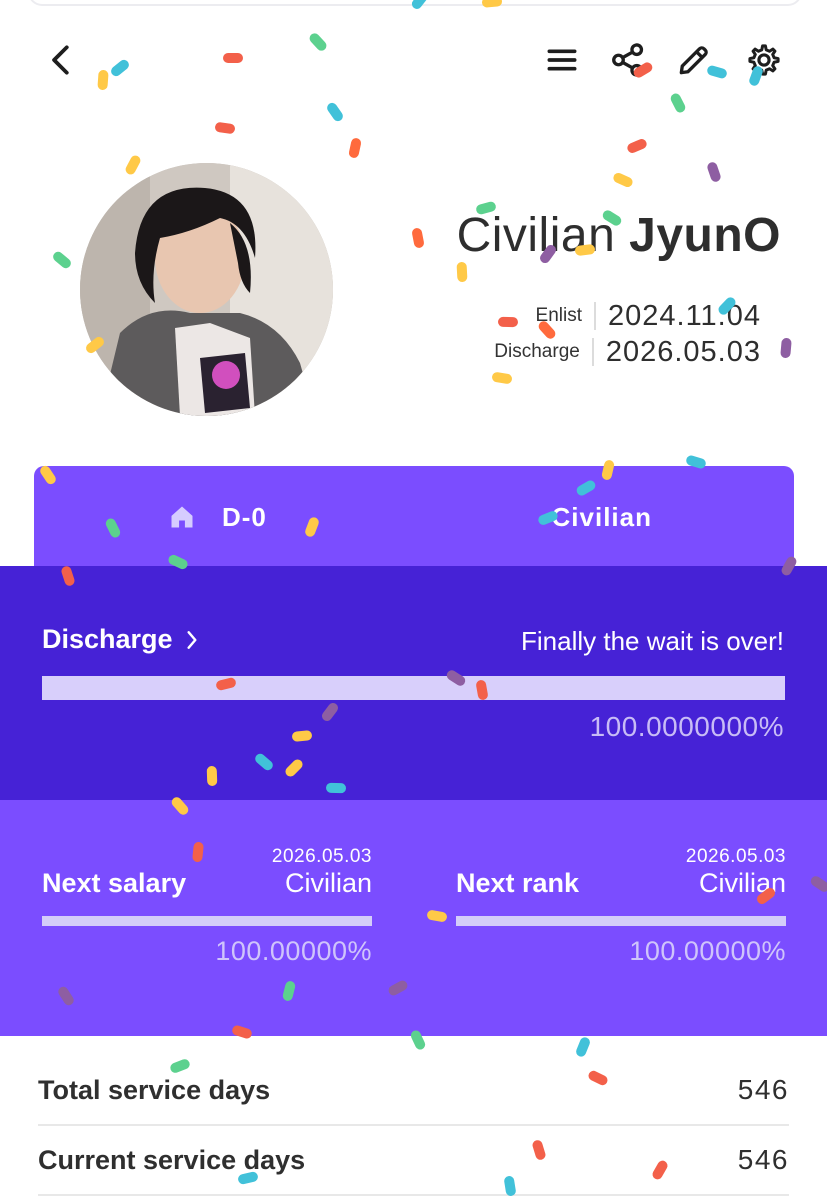 This screenshot has height=1199, width=827. I want to click on gear-icon, so click(764, 60).